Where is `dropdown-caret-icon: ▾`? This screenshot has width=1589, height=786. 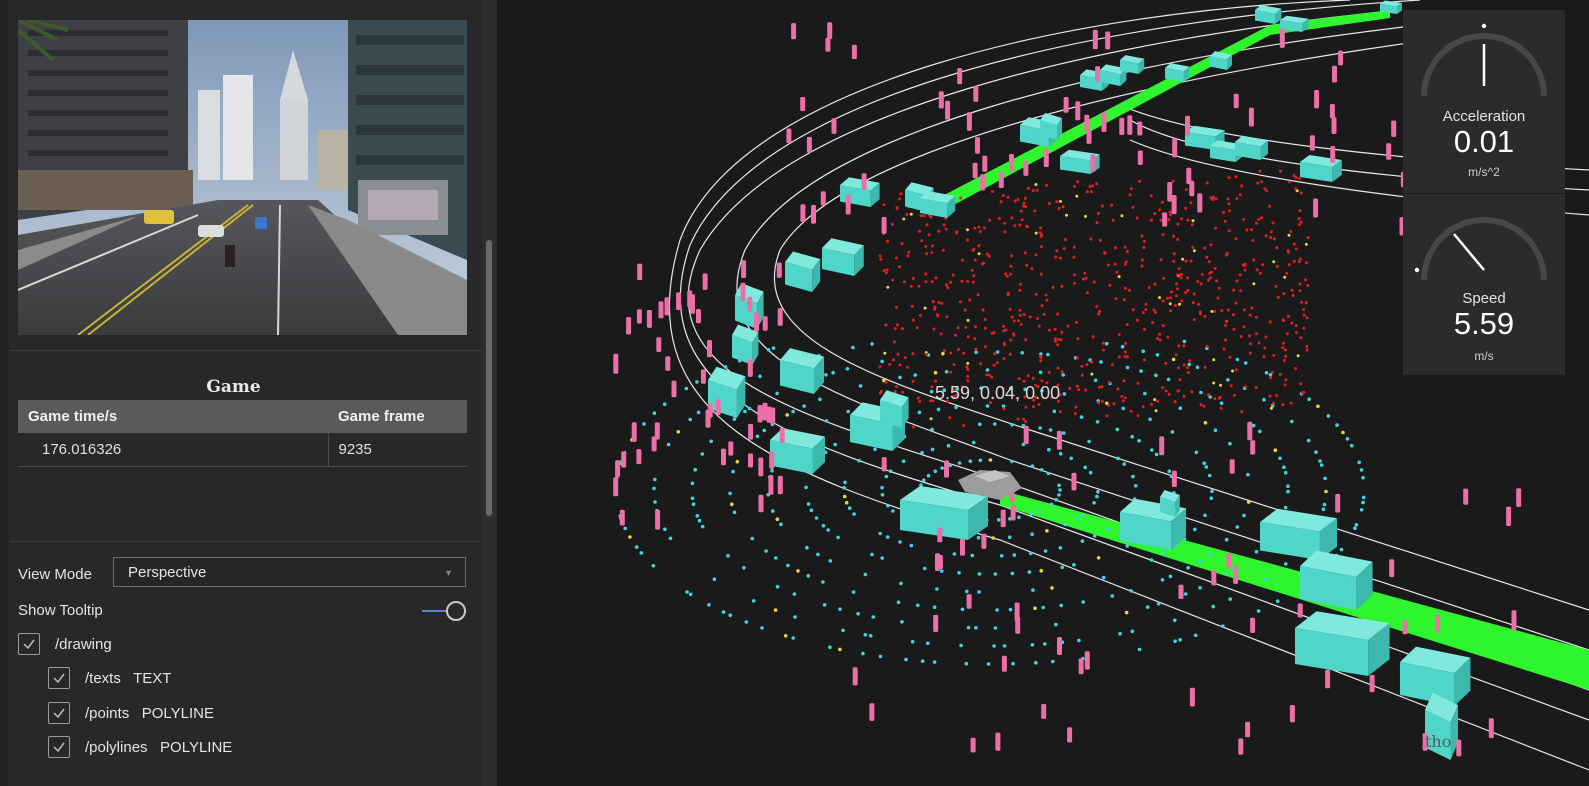 dropdown-caret-icon: ▾ is located at coordinates (448, 573).